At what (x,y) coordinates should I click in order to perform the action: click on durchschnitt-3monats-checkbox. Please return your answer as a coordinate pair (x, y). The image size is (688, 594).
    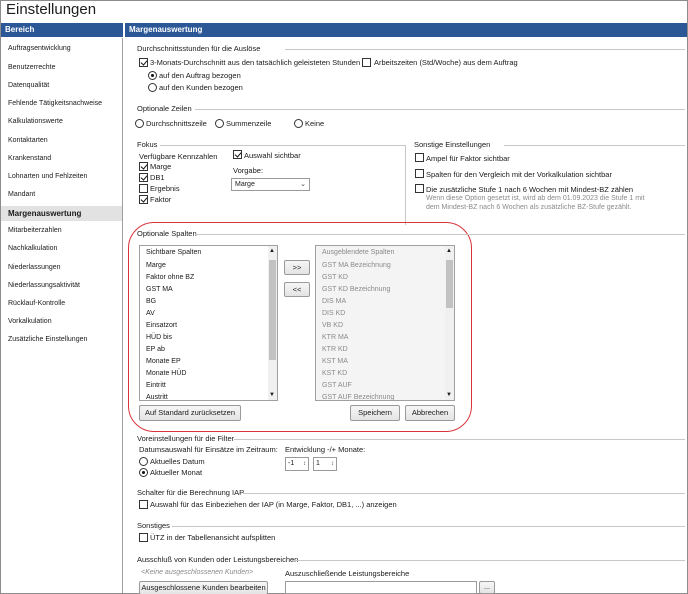
    Looking at the image, I should click on (143, 62).